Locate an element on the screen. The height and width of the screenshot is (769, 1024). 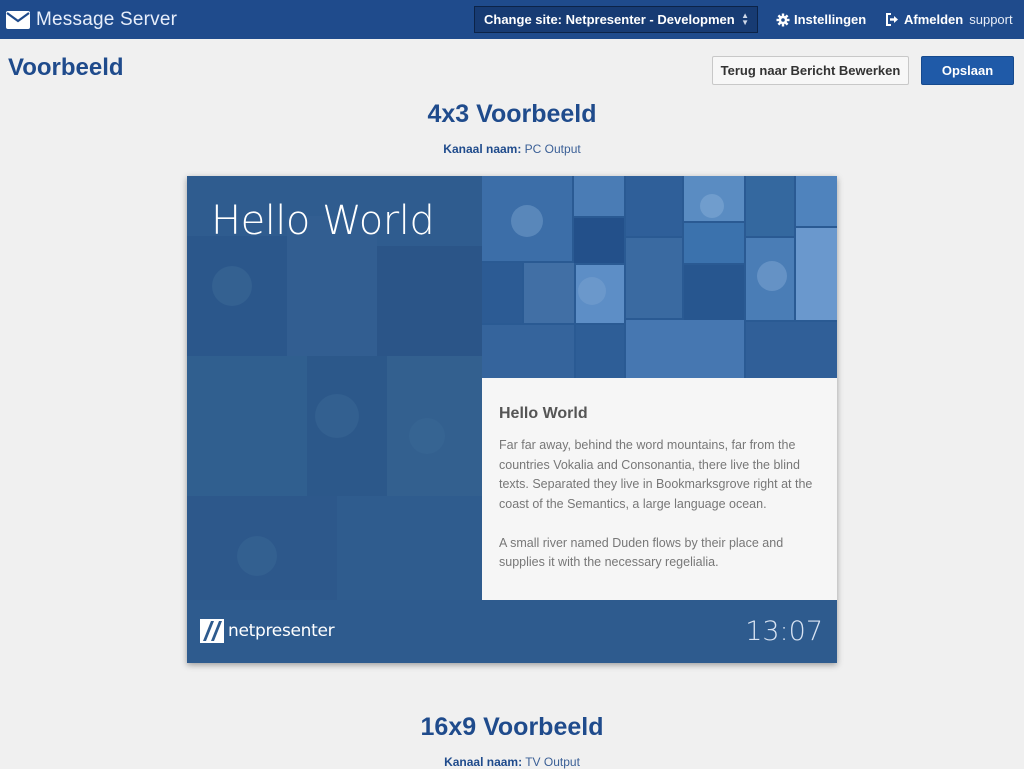
back-to-edit-button: Terug naar Bericht Bewerken is located at coordinates (810, 70).